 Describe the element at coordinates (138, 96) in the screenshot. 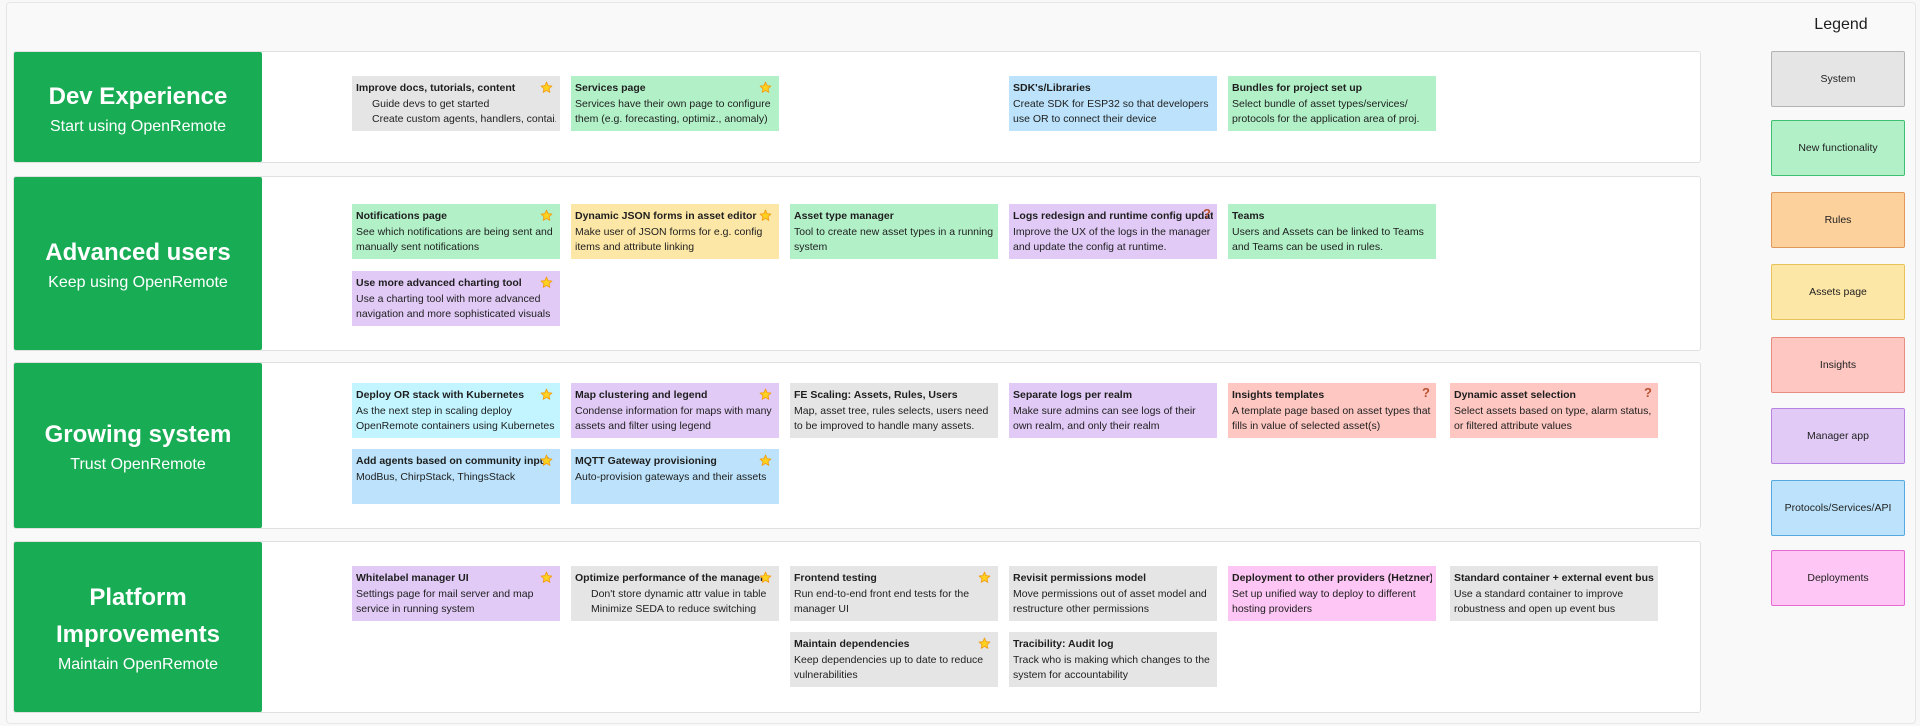

I see `lane-title: Dev Experience` at that location.